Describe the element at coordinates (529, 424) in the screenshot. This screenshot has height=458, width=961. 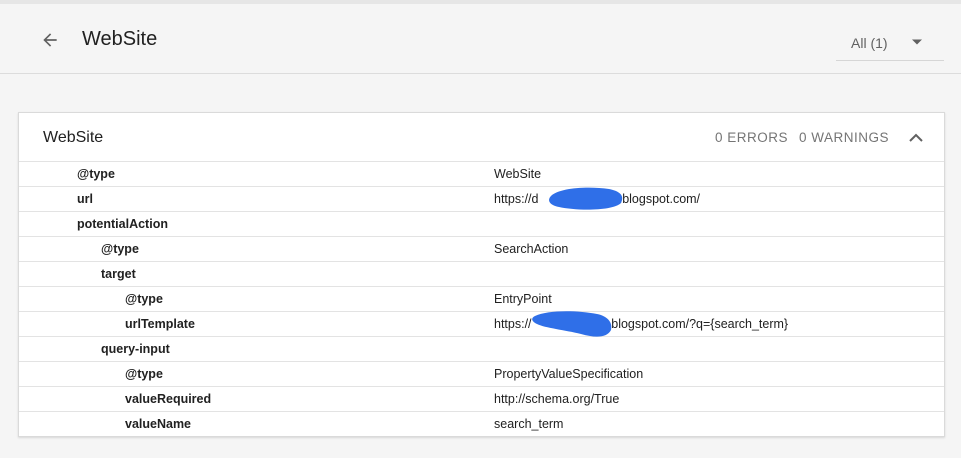
I see `property-value: search_term` at that location.